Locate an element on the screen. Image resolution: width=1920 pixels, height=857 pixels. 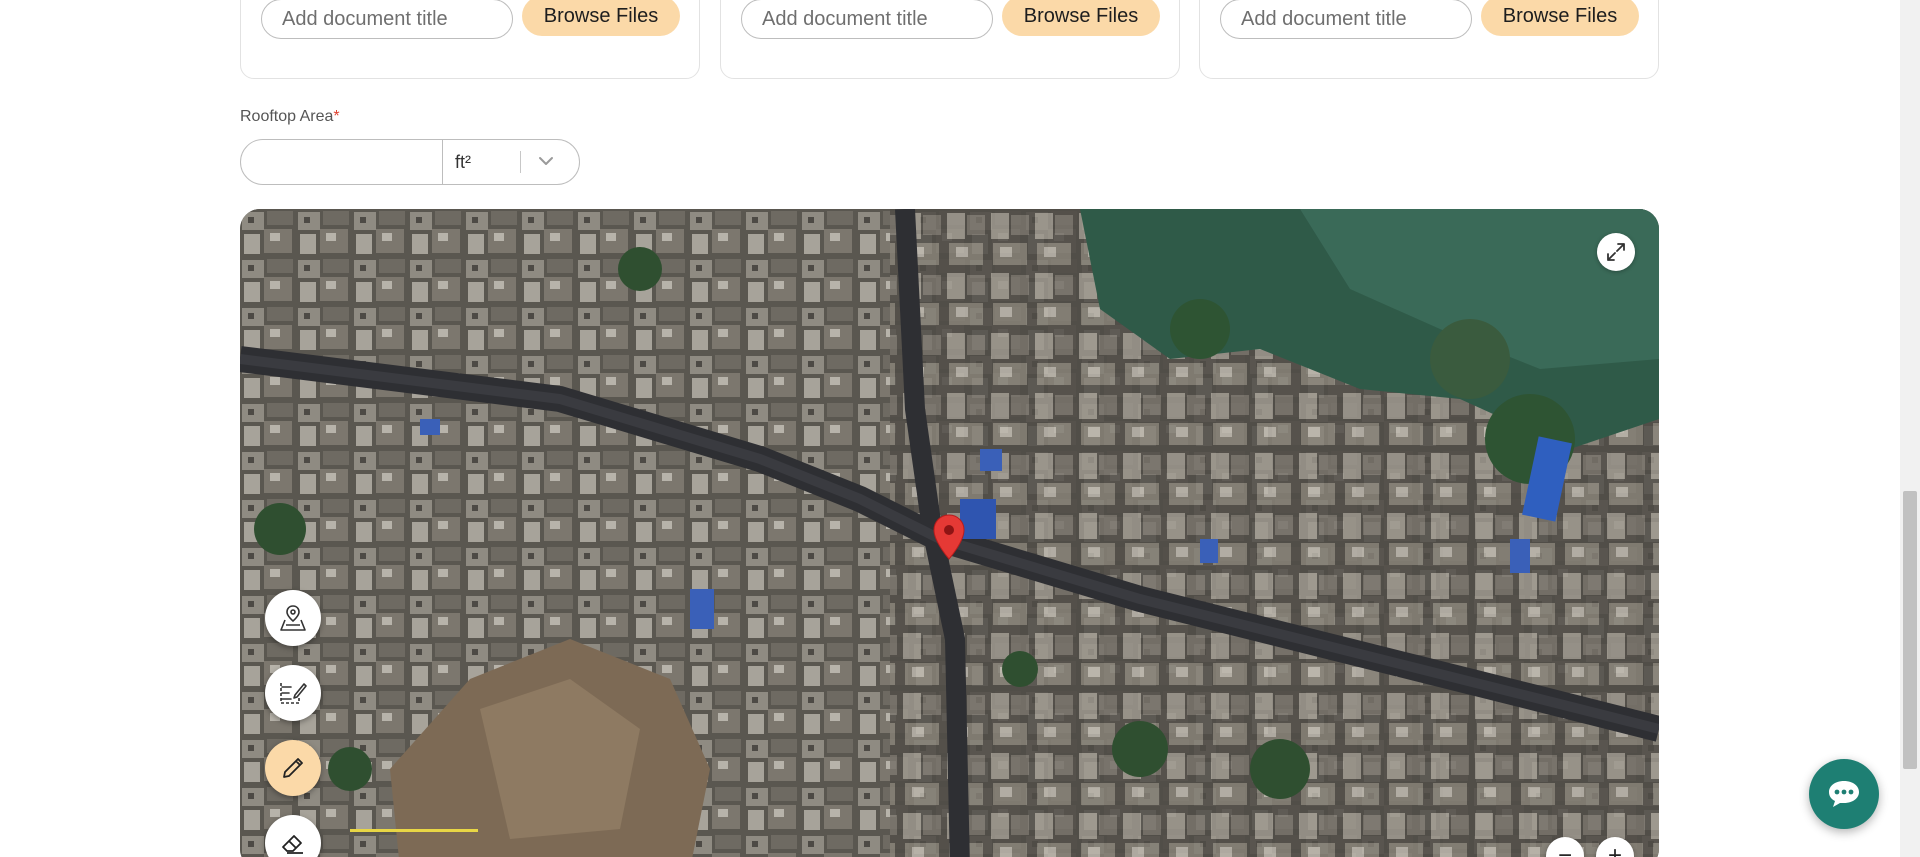
chat-bubble-icon is located at coordinates (1844, 794).